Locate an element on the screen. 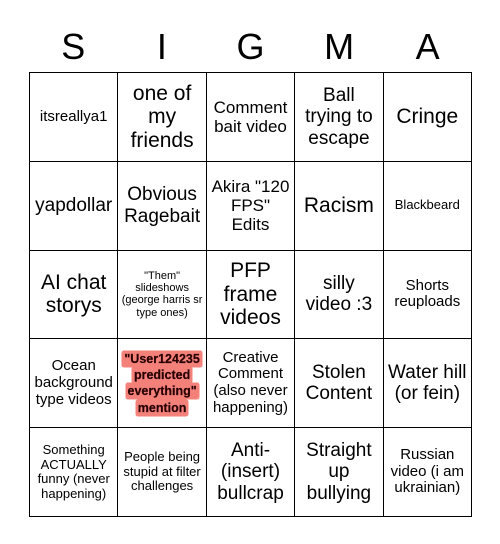 The image size is (500, 544). bingo-cell-r1-c1: itsreallya1 is located at coordinates (74, 117).